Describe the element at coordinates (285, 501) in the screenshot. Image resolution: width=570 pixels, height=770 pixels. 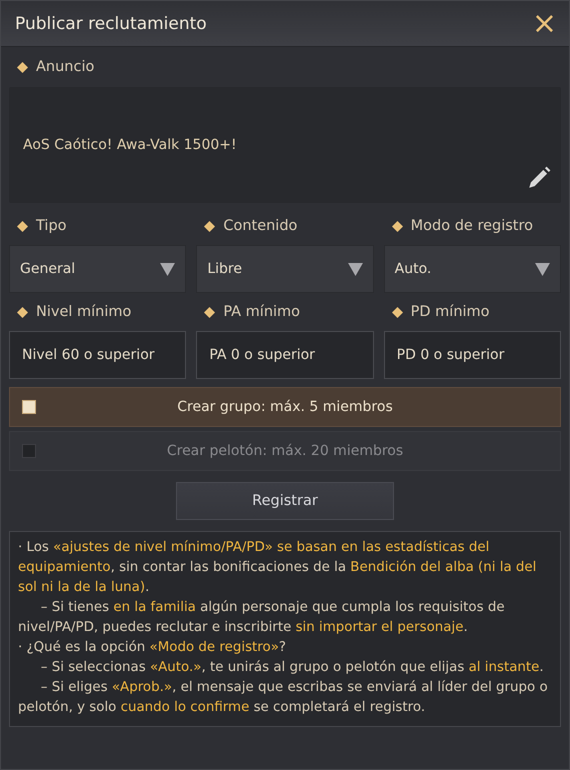
I see `register-button: Registrar` at that location.